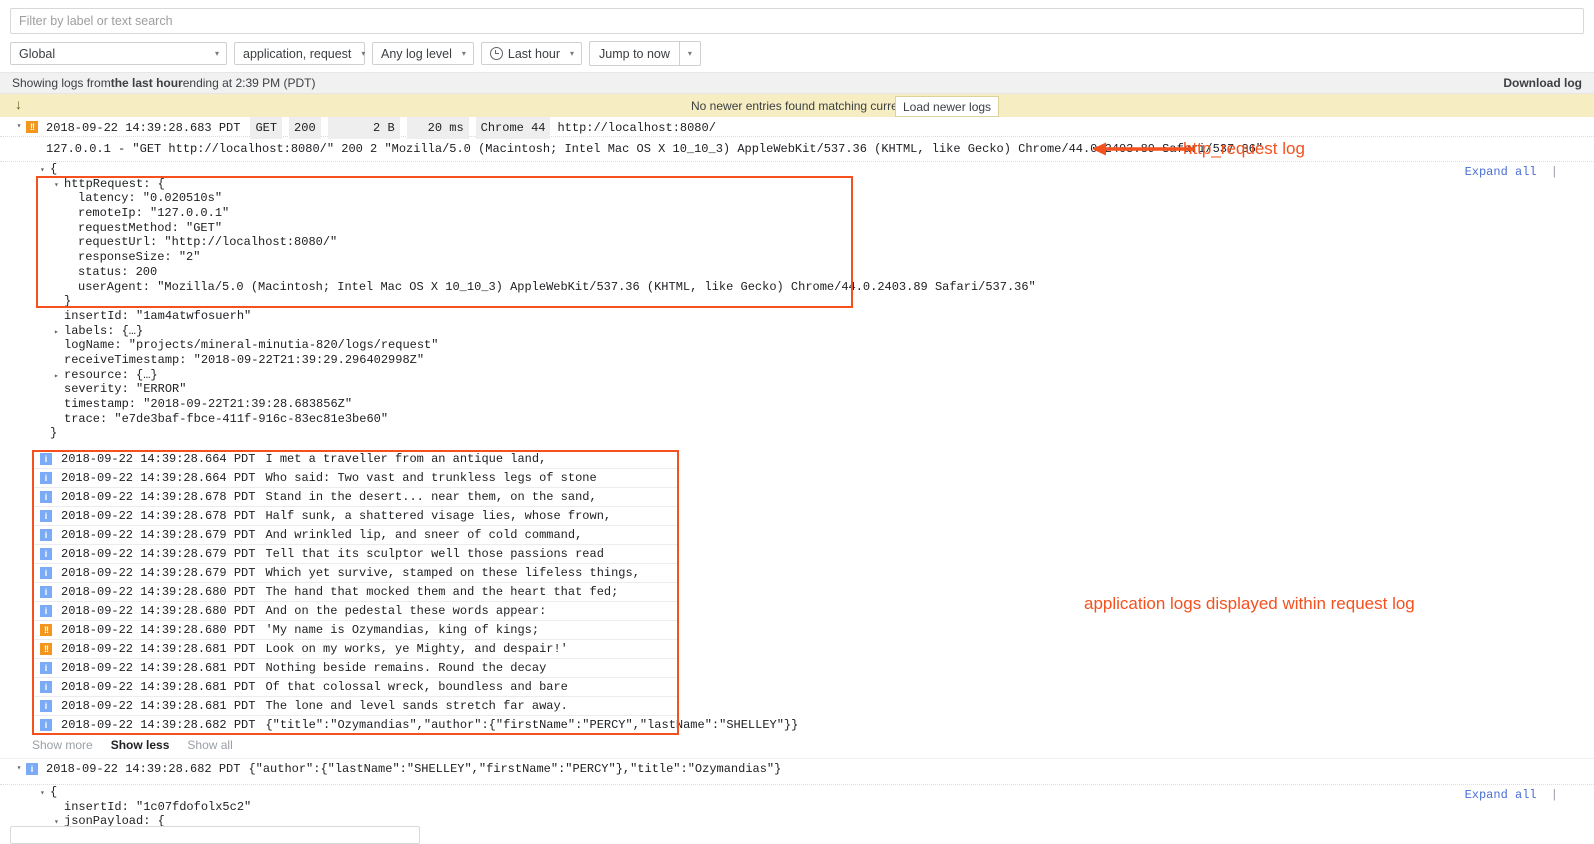 The height and width of the screenshot is (844, 1594). Describe the element at coordinates (406, 459) in the screenshot. I see `application-log-message: I met a traveller from an antique land,` at that location.